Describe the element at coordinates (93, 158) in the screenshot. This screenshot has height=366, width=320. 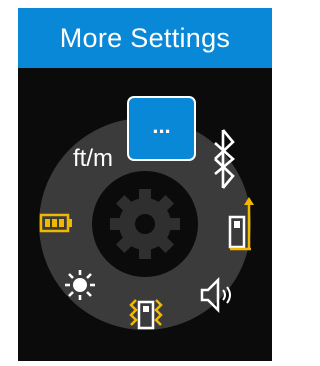
I see `units-label: ft/m` at that location.